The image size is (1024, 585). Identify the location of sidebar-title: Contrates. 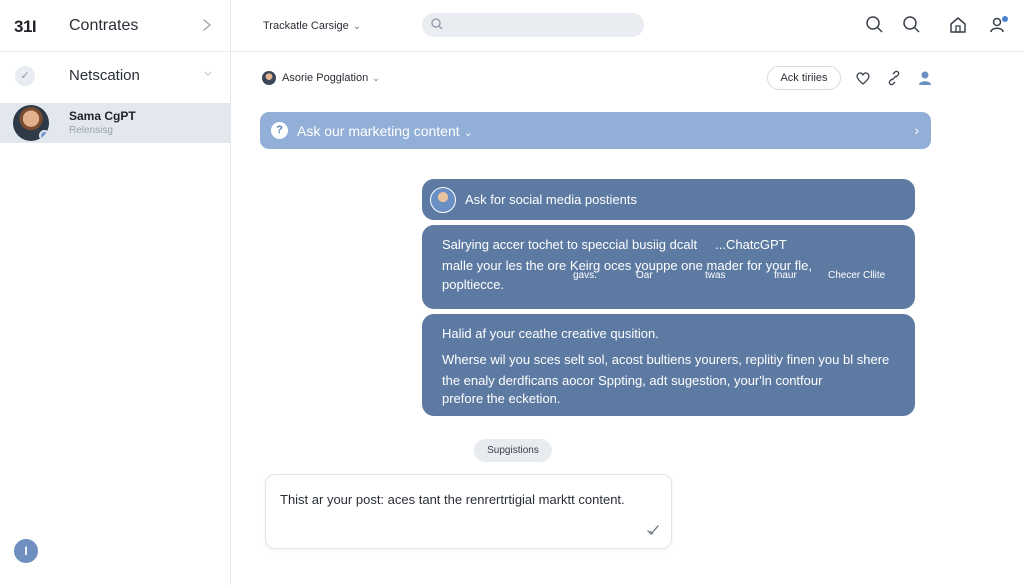
(104, 25).